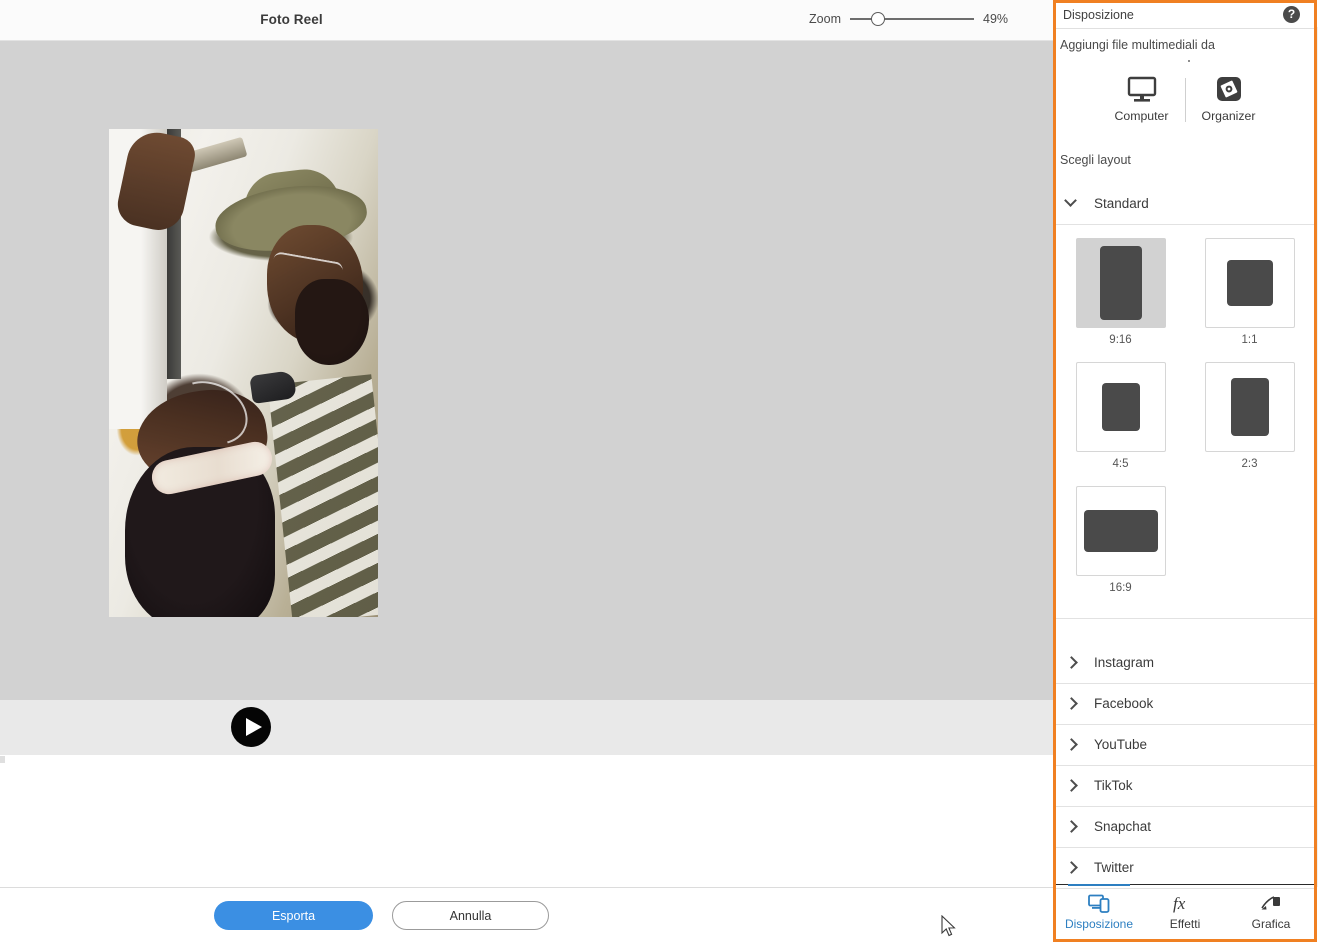 This screenshot has height=942, width=1321. I want to click on layout-option-4x5: 4:5, so click(1120, 416).